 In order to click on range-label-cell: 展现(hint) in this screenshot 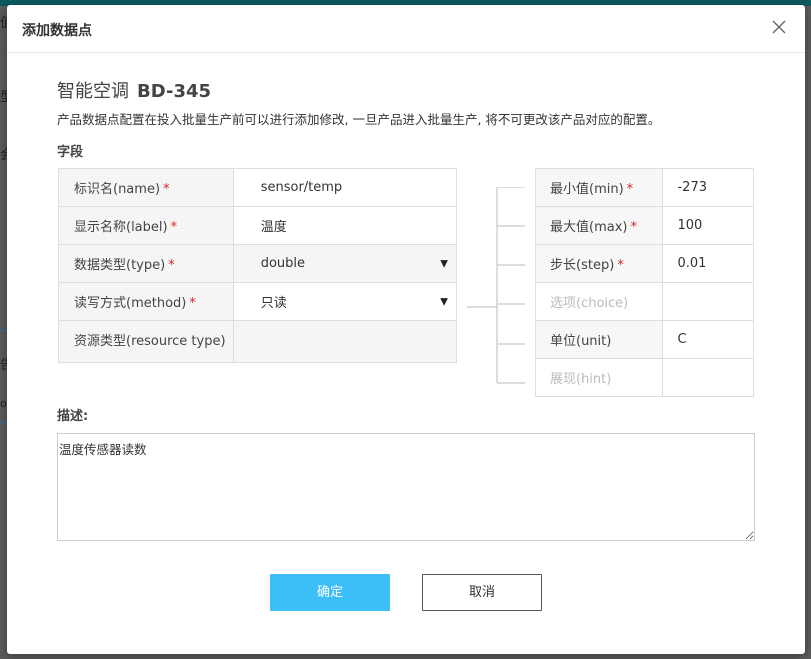, I will do `click(599, 377)`.